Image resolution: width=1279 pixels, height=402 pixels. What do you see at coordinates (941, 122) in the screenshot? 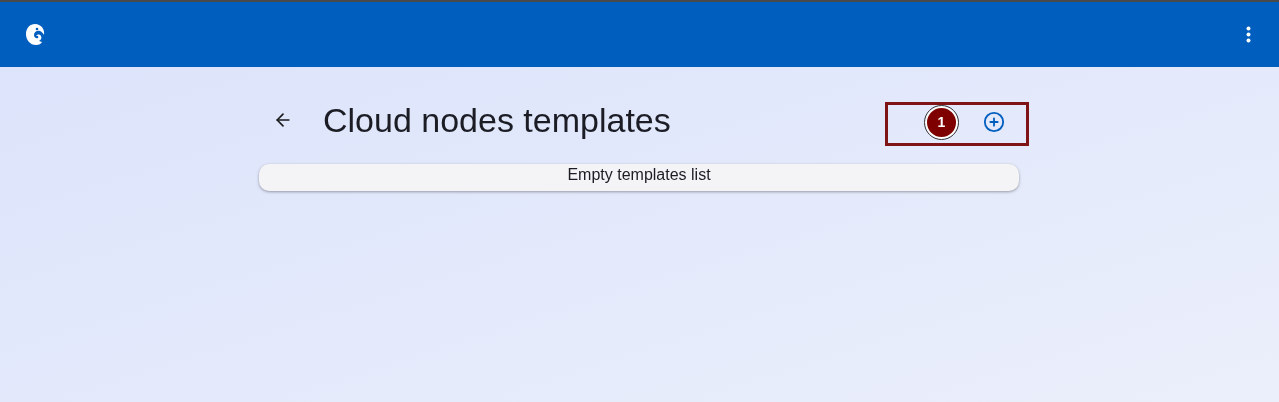
I see `step-badge: 1` at bounding box center [941, 122].